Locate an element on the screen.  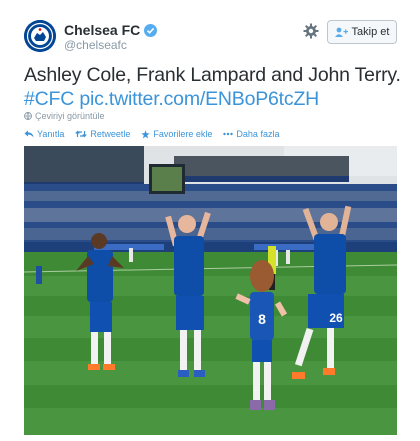
retweet-label: Retweetle is located at coordinates (110, 134).